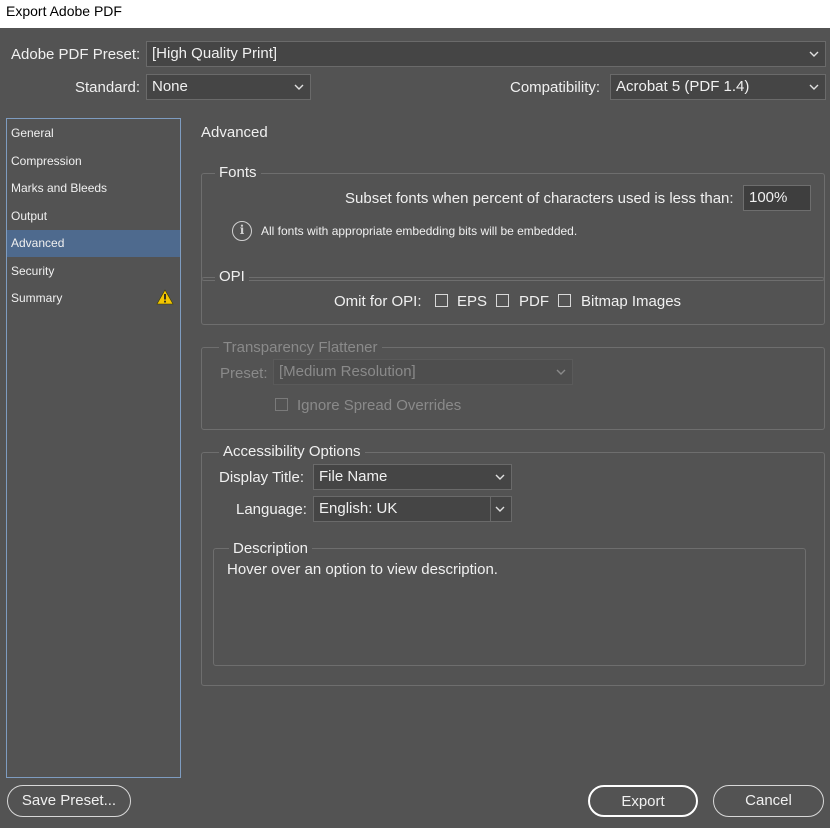 The height and width of the screenshot is (828, 830). I want to click on compatibility-dropdown: Acrobat 5 (PDF 1.4), so click(718, 87).